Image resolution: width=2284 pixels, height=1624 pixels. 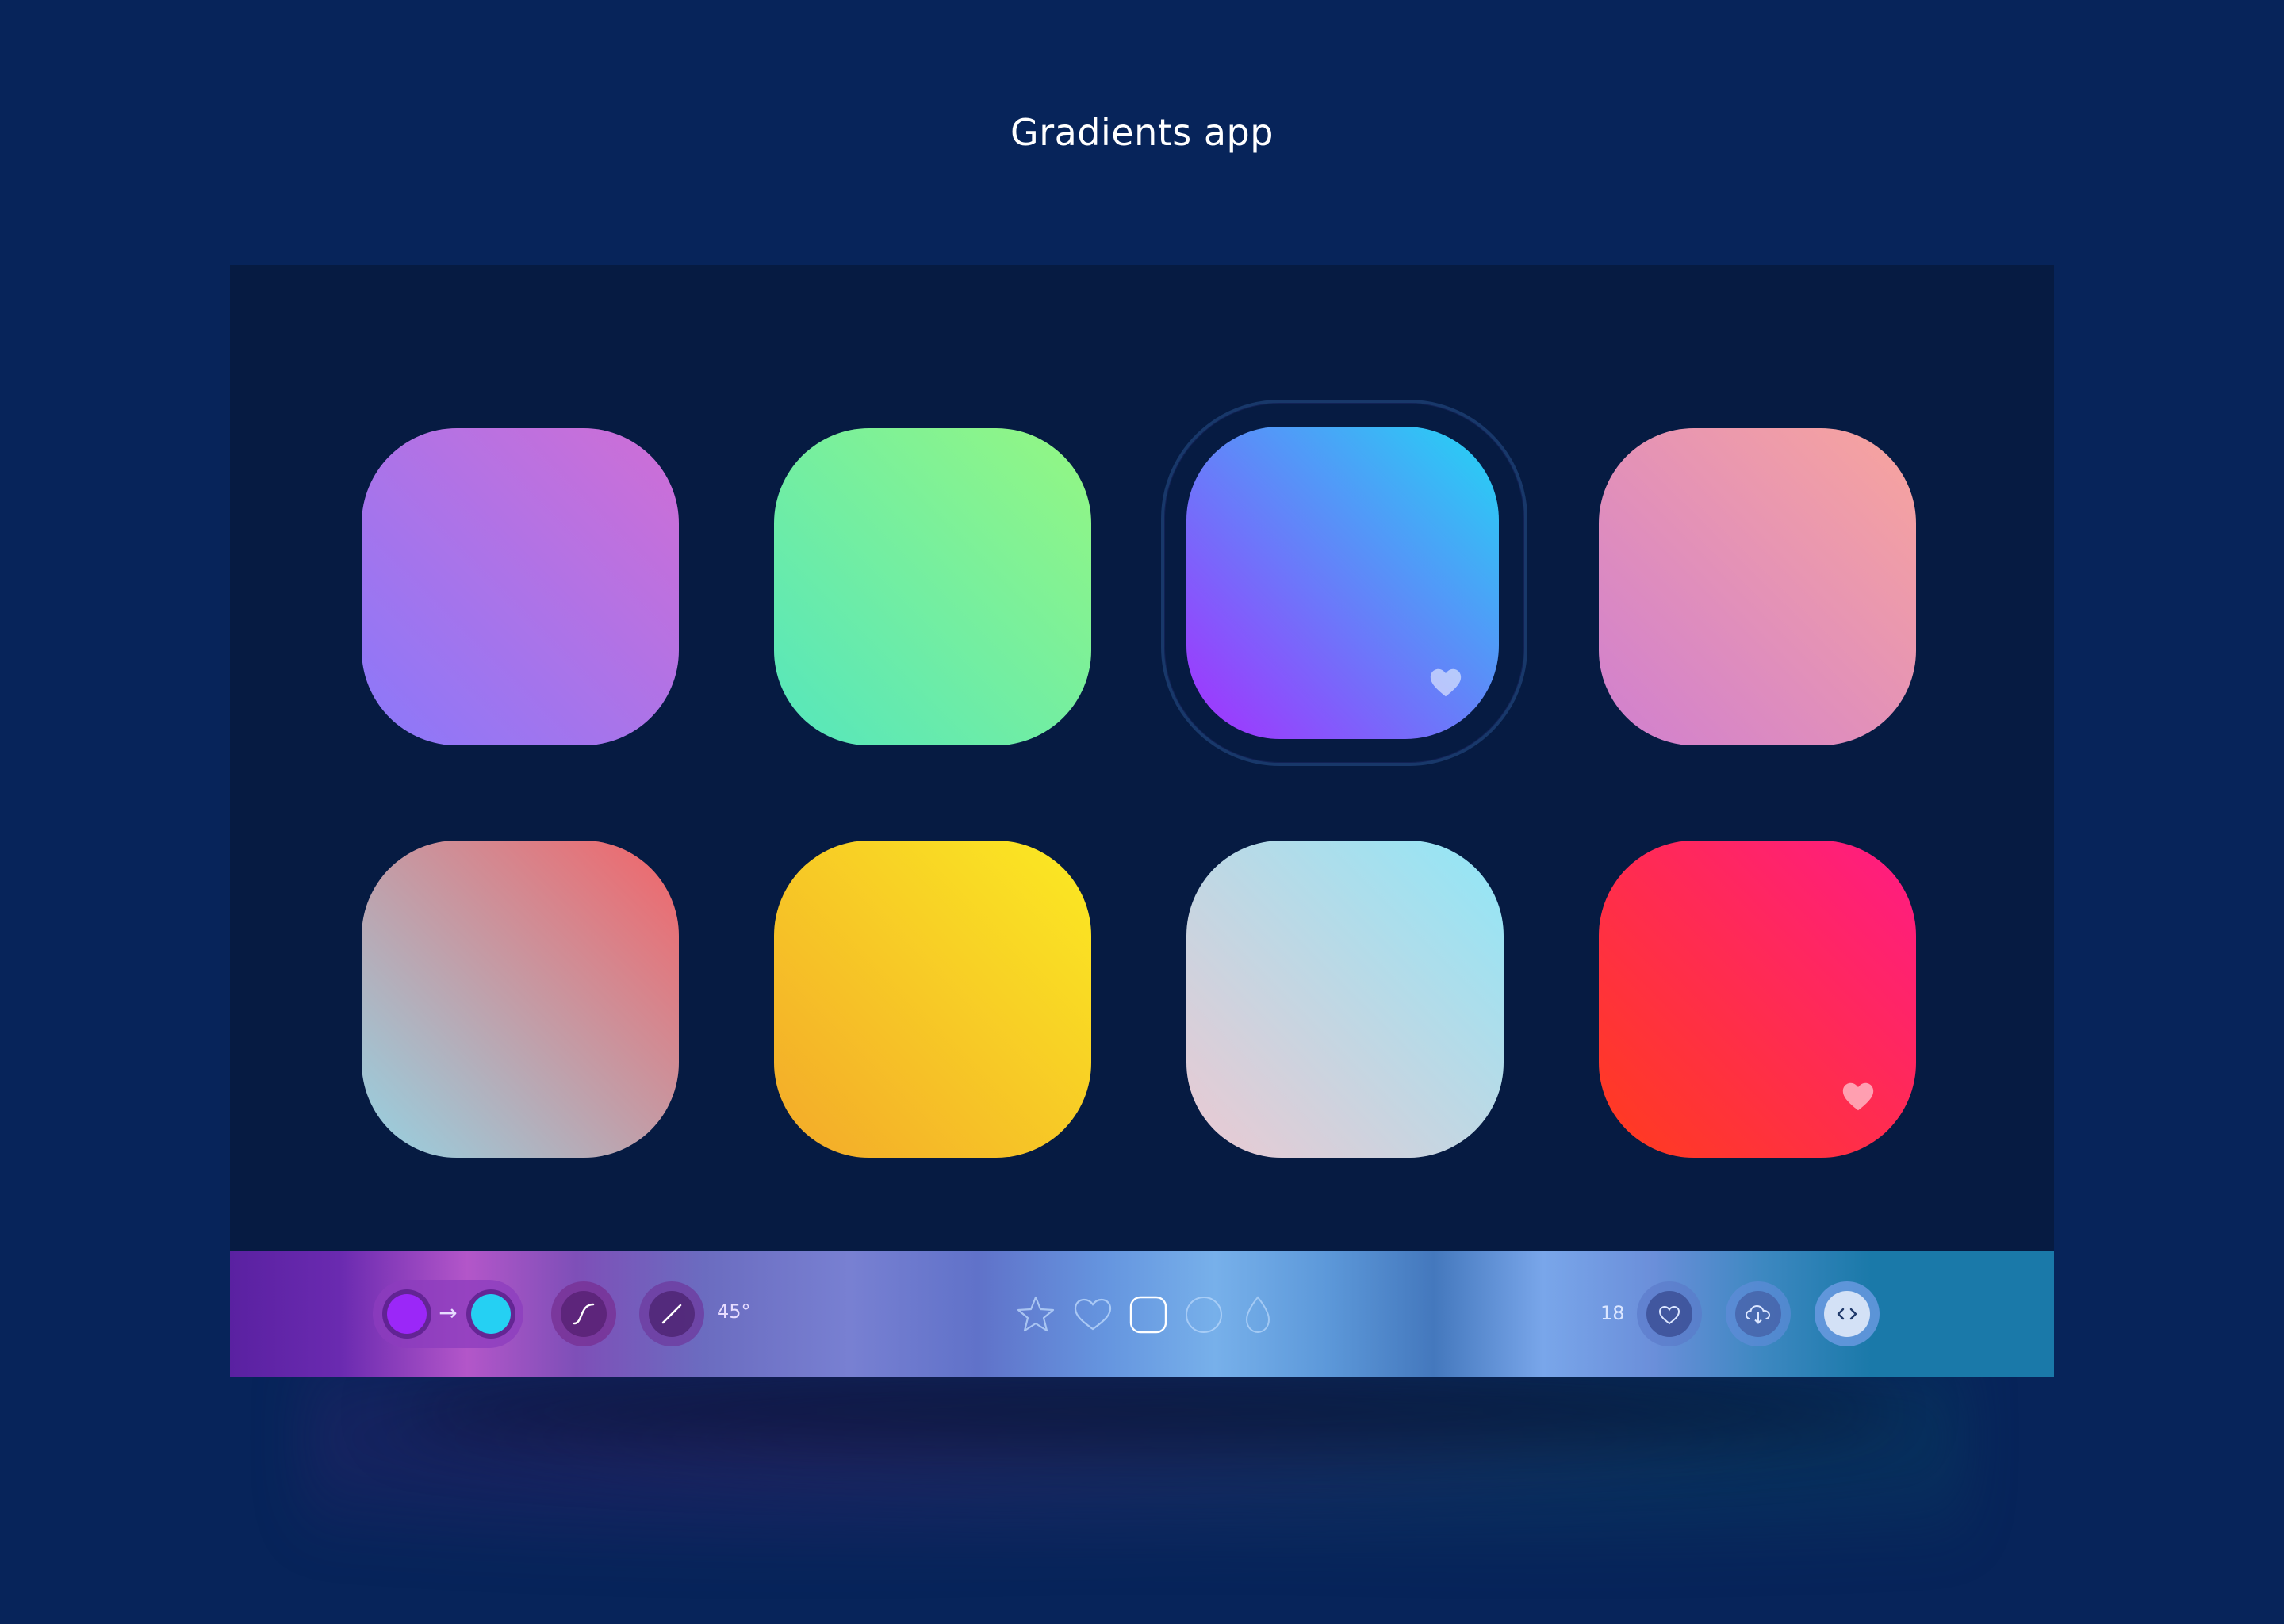 I want to click on cloud-download-icon, so click(x=1758, y=1314).